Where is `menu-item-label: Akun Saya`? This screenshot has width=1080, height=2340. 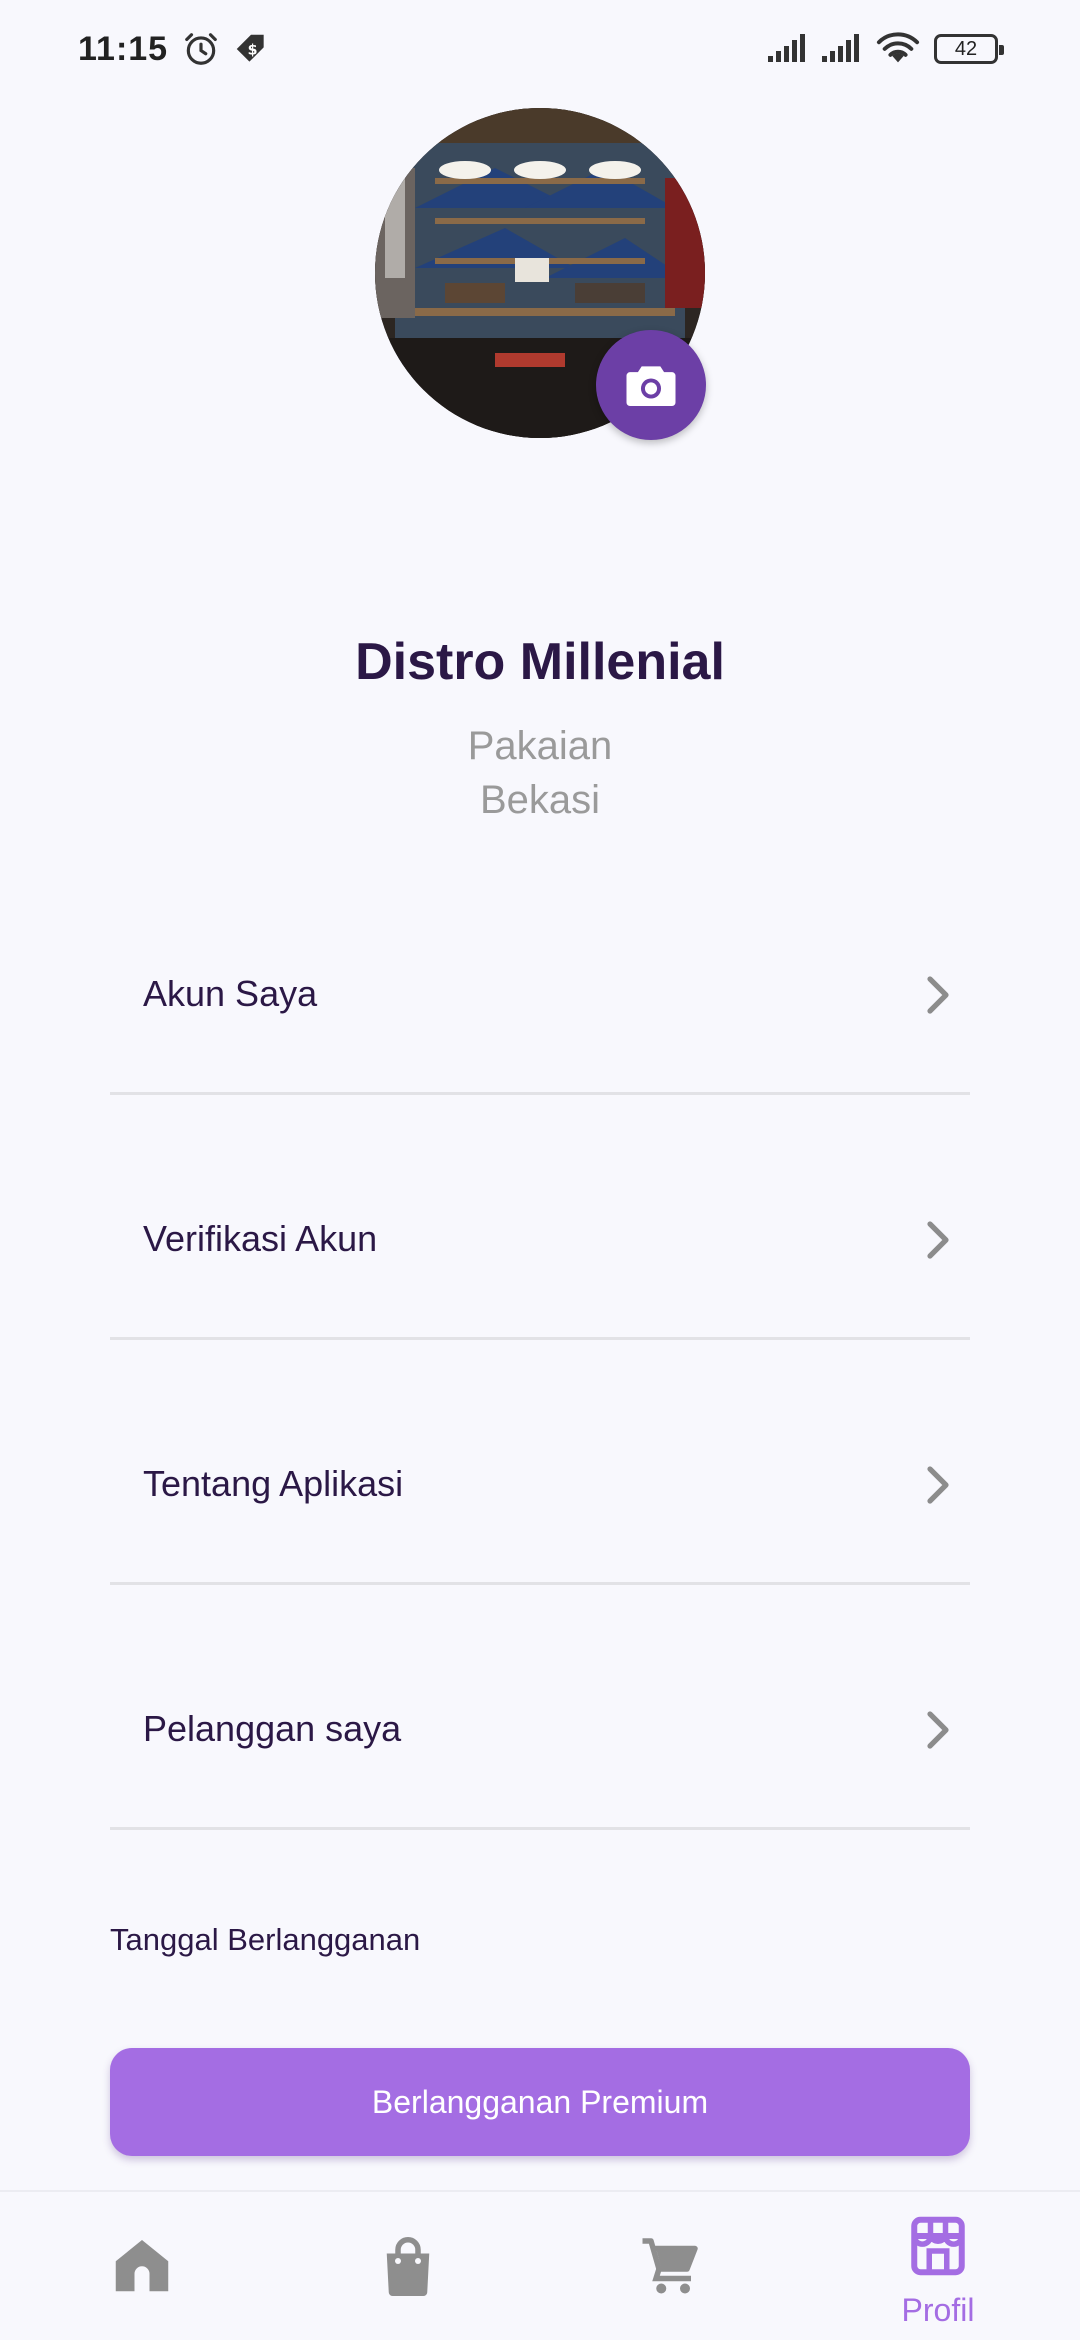 menu-item-label: Akun Saya is located at coordinates (230, 993).